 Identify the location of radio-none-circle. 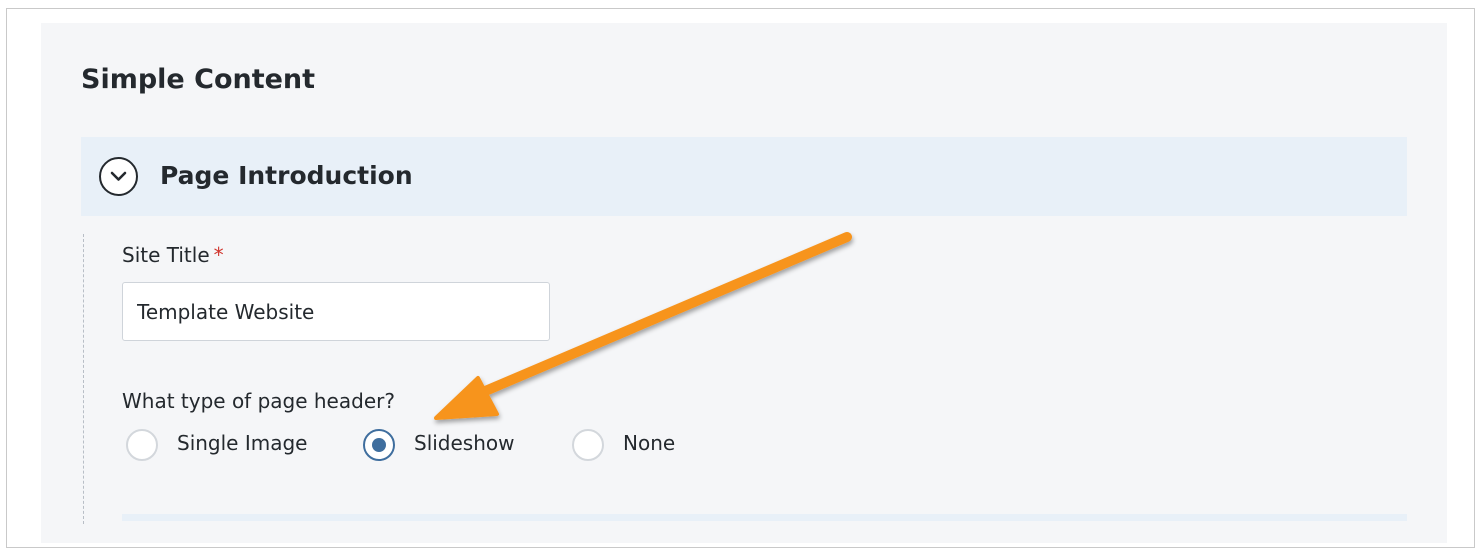
(588, 445).